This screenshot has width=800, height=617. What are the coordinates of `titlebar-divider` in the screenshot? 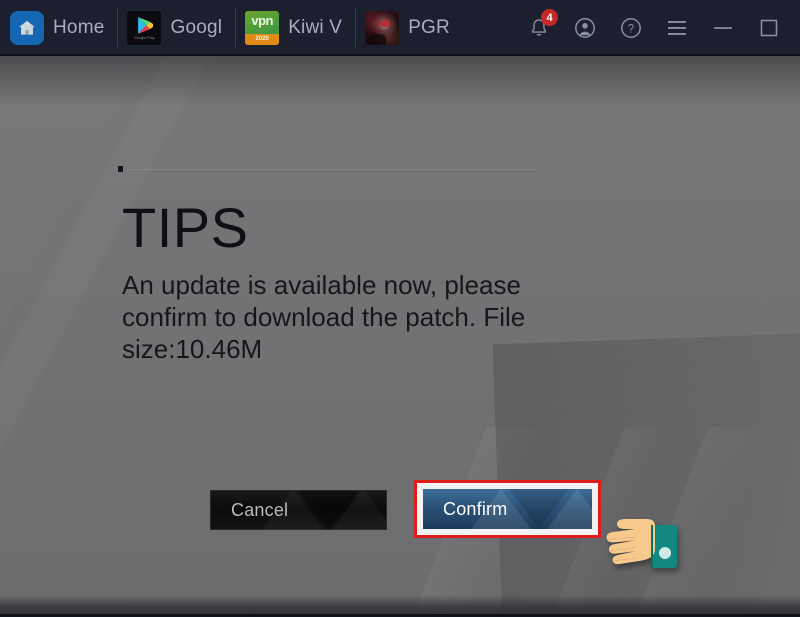 It's located at (400, 55).